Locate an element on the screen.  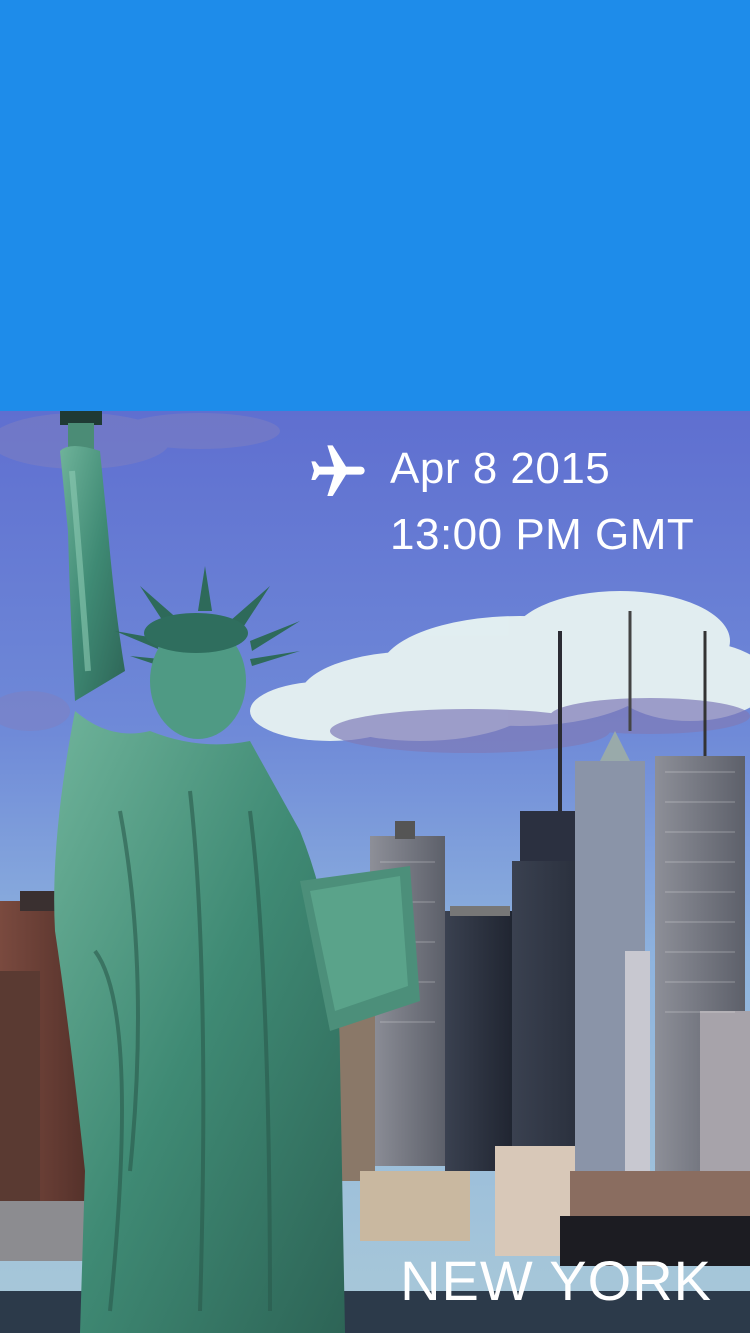
airplane-icon is located at coordinates (338, 472).